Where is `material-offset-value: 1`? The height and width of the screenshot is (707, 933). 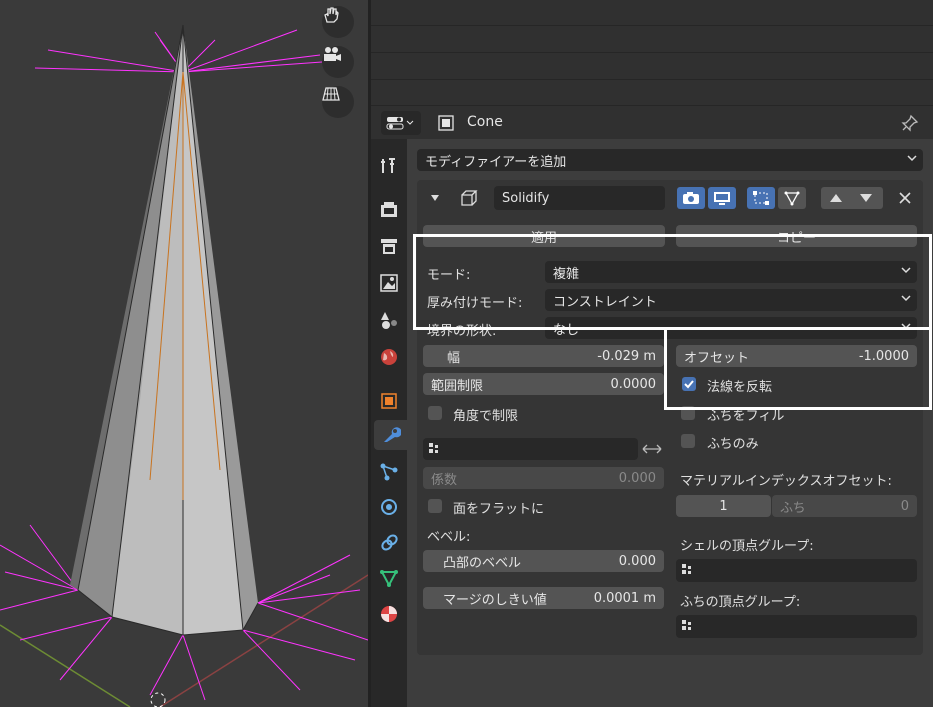 material-offset-value: 1 is located at coordinates (723, 506).